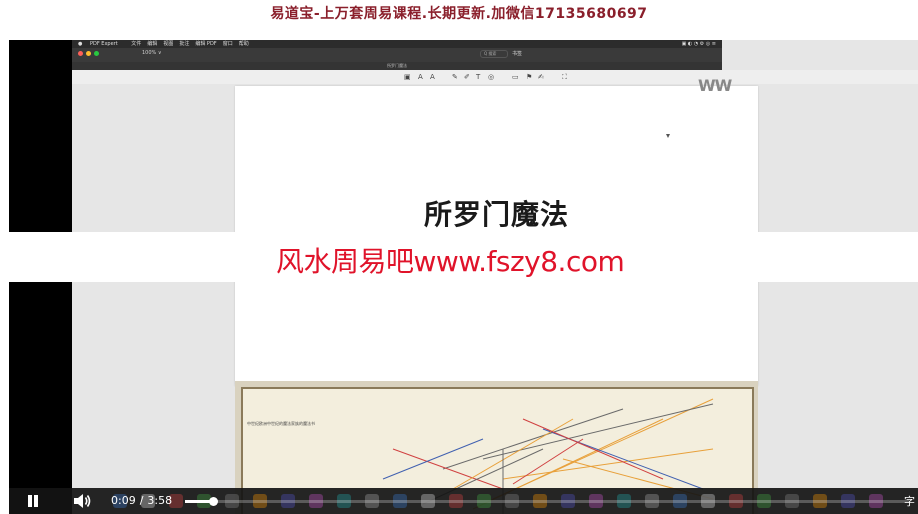  Describe the element at coordinates (205, 44) in the screenshot. I see `menu-item: 编辑 PDF` at that location.